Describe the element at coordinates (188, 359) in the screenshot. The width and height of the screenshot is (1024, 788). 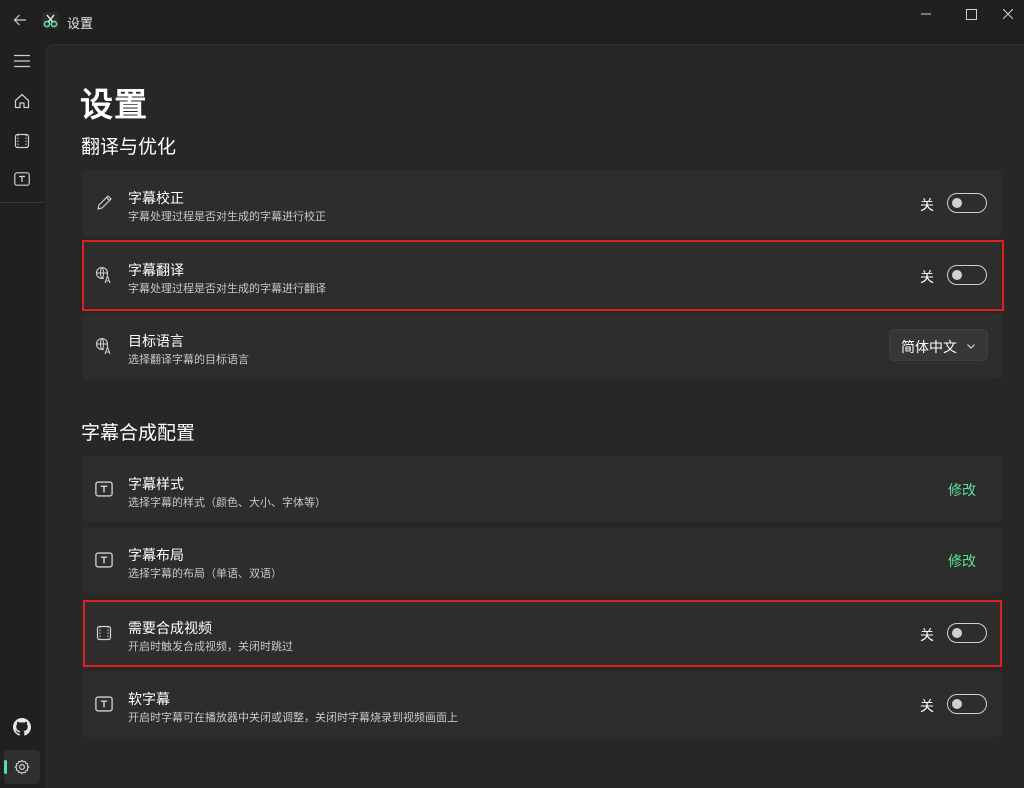
I see `card-description: 选择翻译字幕的目标语言` at that location.